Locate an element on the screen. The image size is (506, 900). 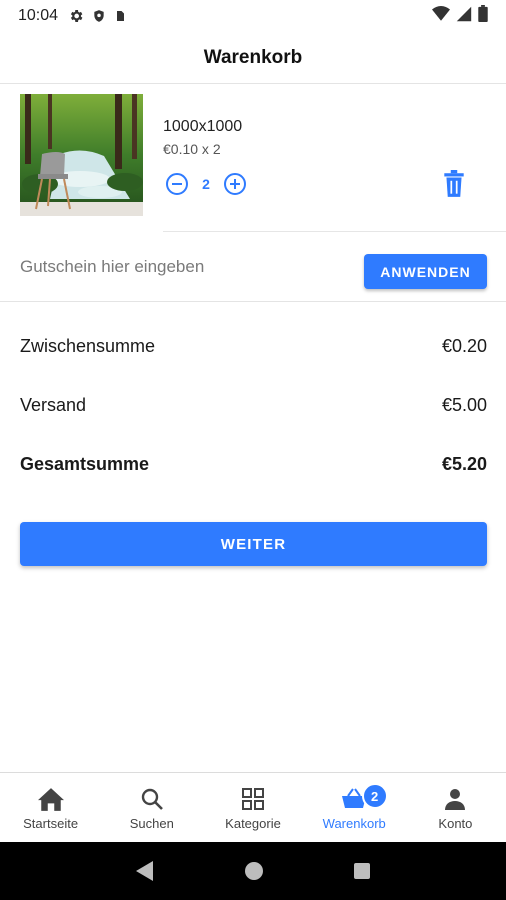
recents-square-icon is located at coordinates (362, 871).